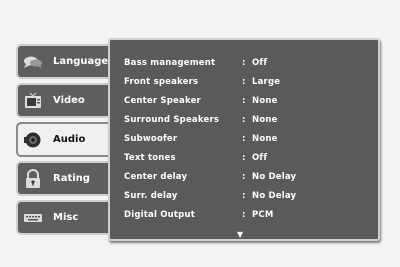 The image size is (400, 267). What do you see at coordinates (201, 139) in the screenshot?
I see `setting-row-subwoofer: Subwoofer : None` at bounding box center [201, 139].